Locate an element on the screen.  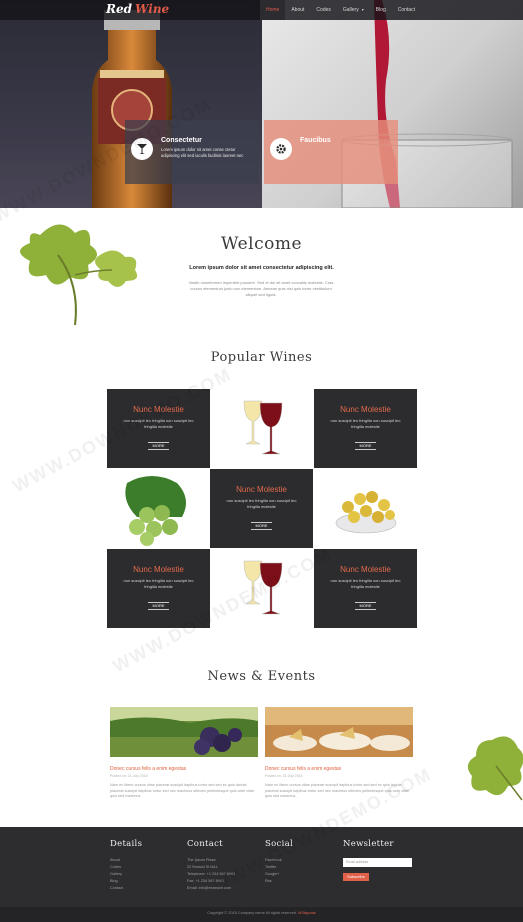
gear-icon is located at coordinates (281, 149).